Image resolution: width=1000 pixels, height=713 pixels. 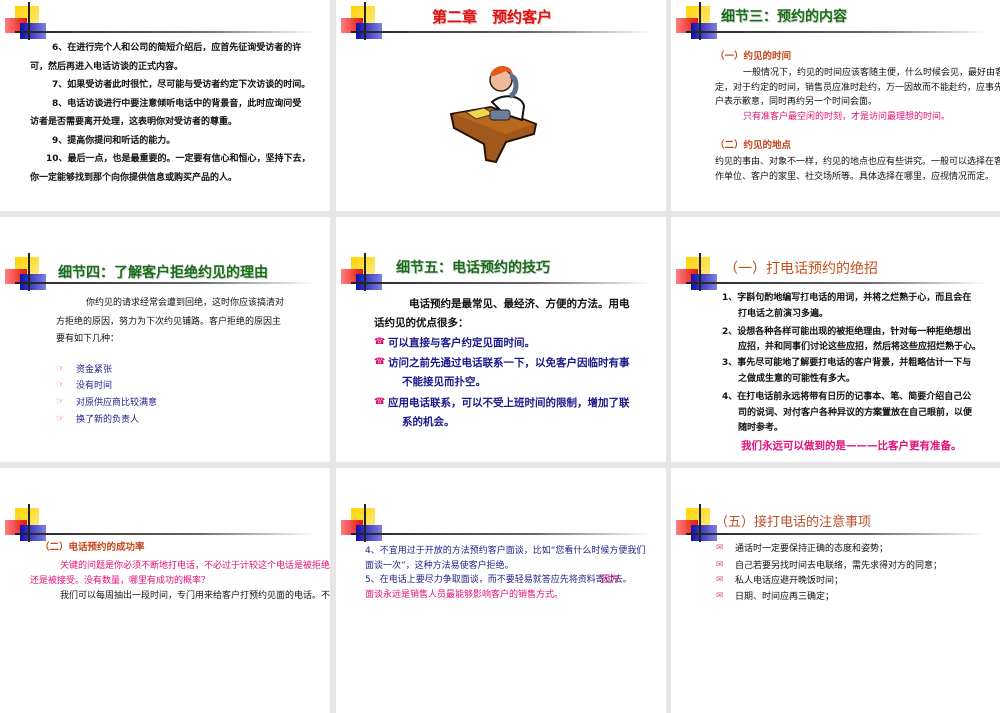 What do you see at coordinates (492, 17) in the screenshot?
I see `slide-title: 第二章 预约客户` at bounding box center [492, 17].